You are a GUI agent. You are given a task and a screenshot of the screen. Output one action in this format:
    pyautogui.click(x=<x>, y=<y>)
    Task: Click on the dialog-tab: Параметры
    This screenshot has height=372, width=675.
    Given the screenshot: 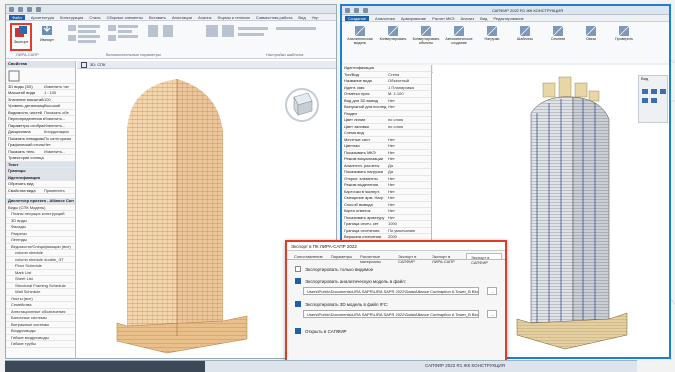 What is the action you would take?
    pyautogui.click(x=341, y=256)
    